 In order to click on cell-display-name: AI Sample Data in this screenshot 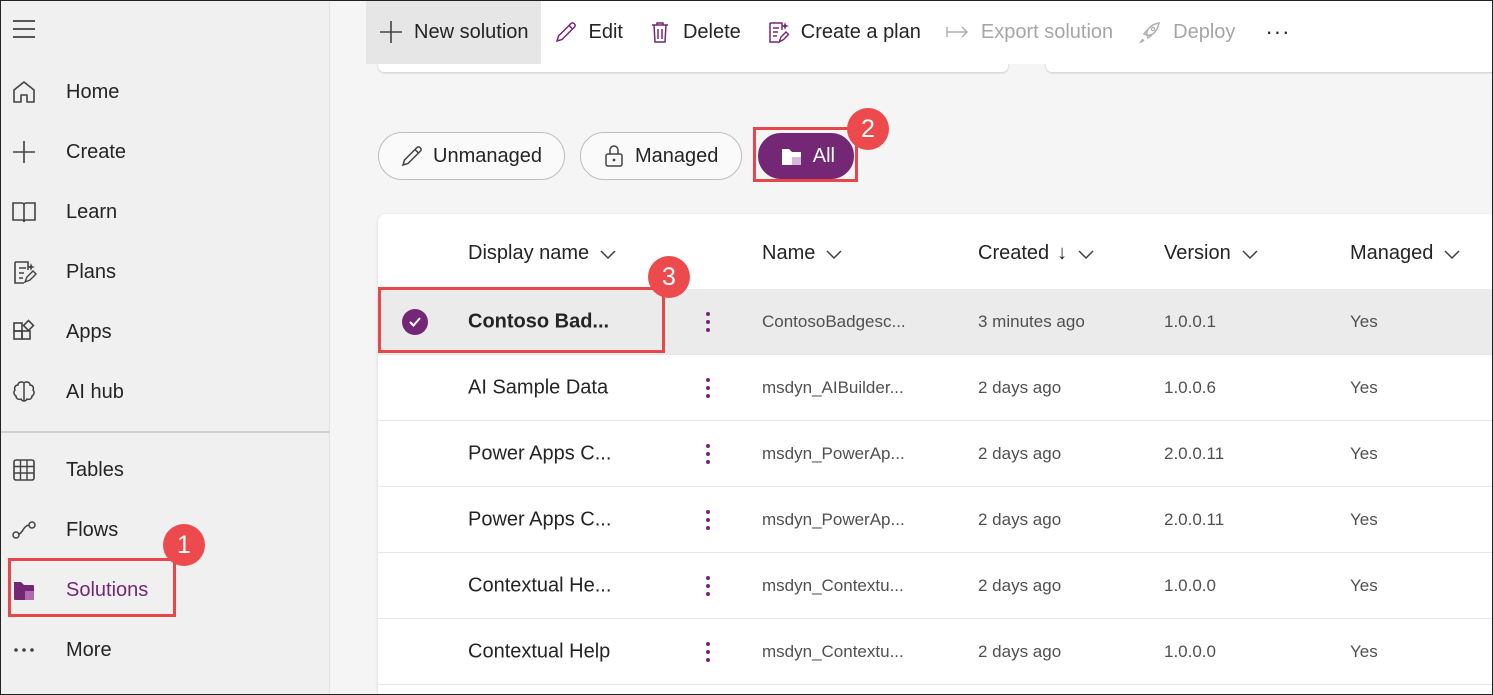, I will do `click(538, 387)`.